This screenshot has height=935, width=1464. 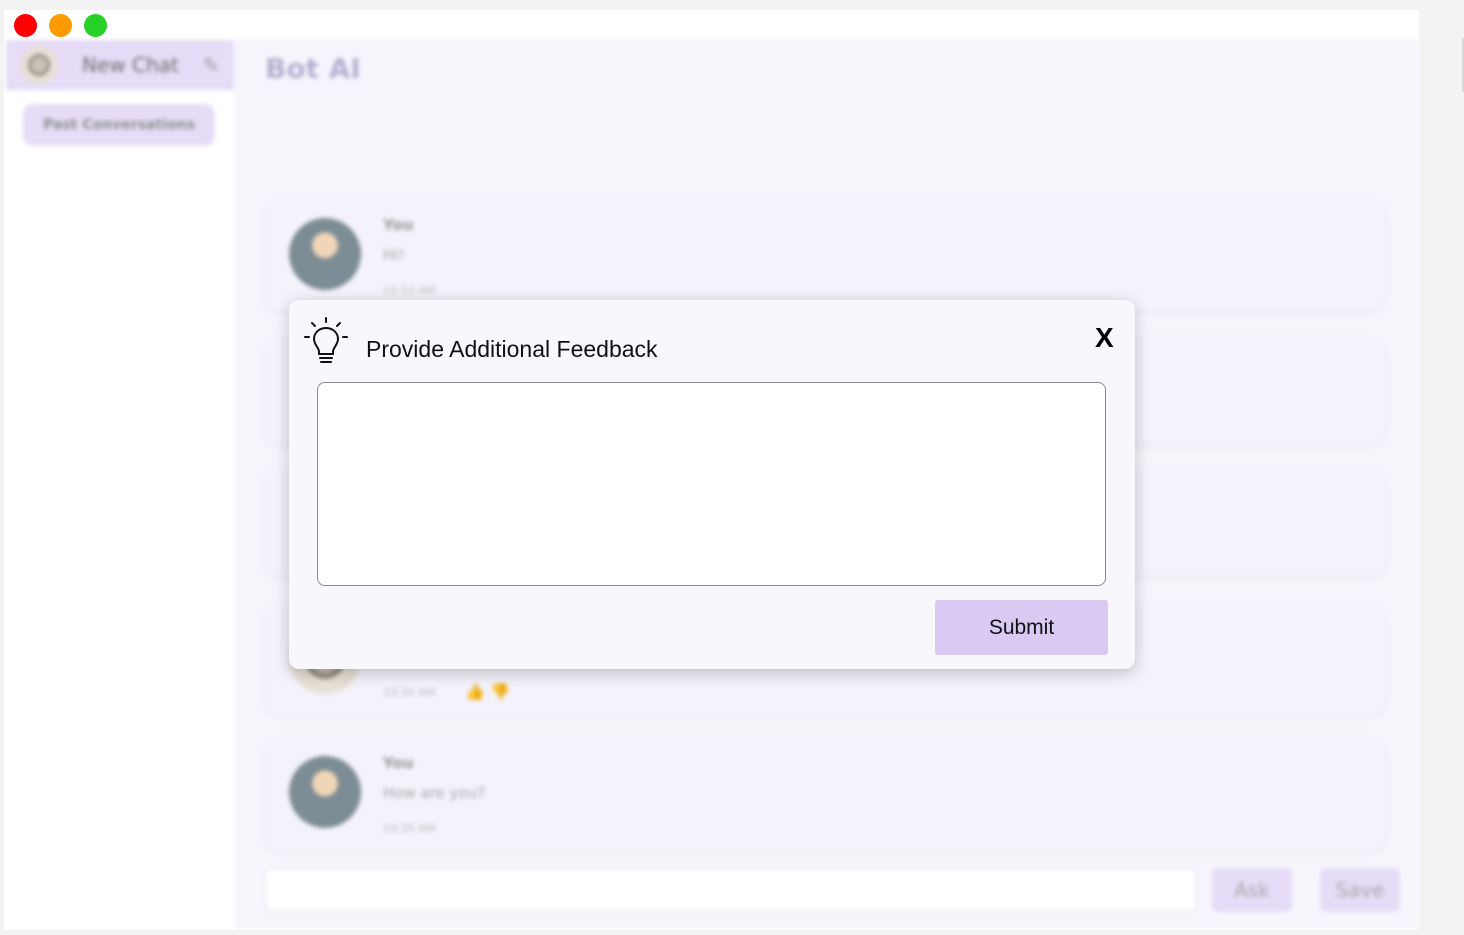 What do you see at coordinates (1104, 338) in the screenshot?
I see `close-modal-button: X` at bounding box center [1104, 338].